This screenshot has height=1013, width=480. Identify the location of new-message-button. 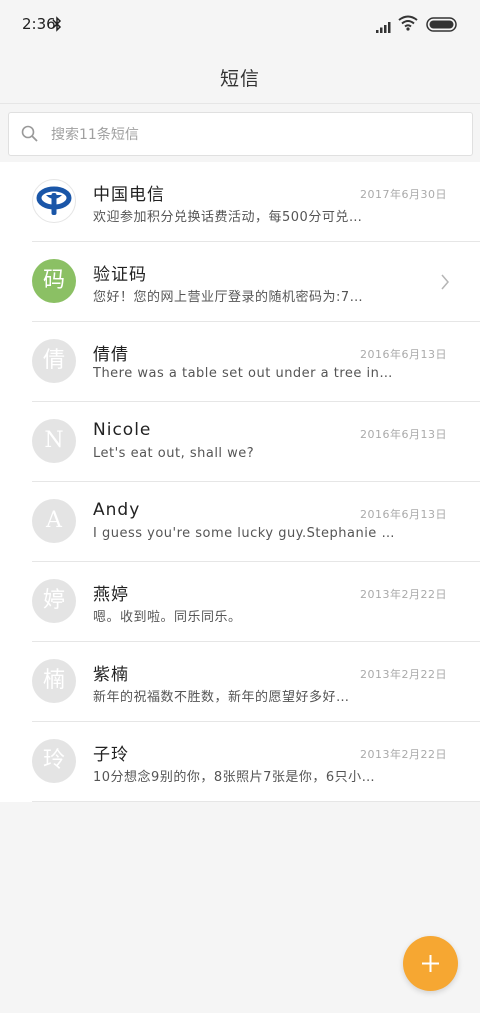
(430, 963).